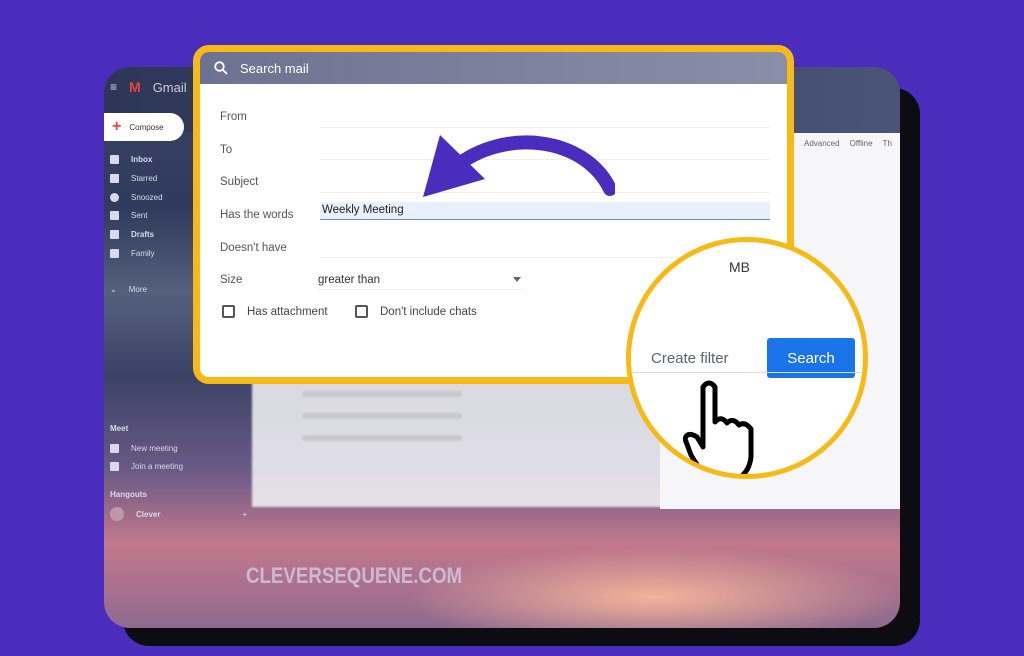  I want to click on subject-label: Subject, so click(239, 182).